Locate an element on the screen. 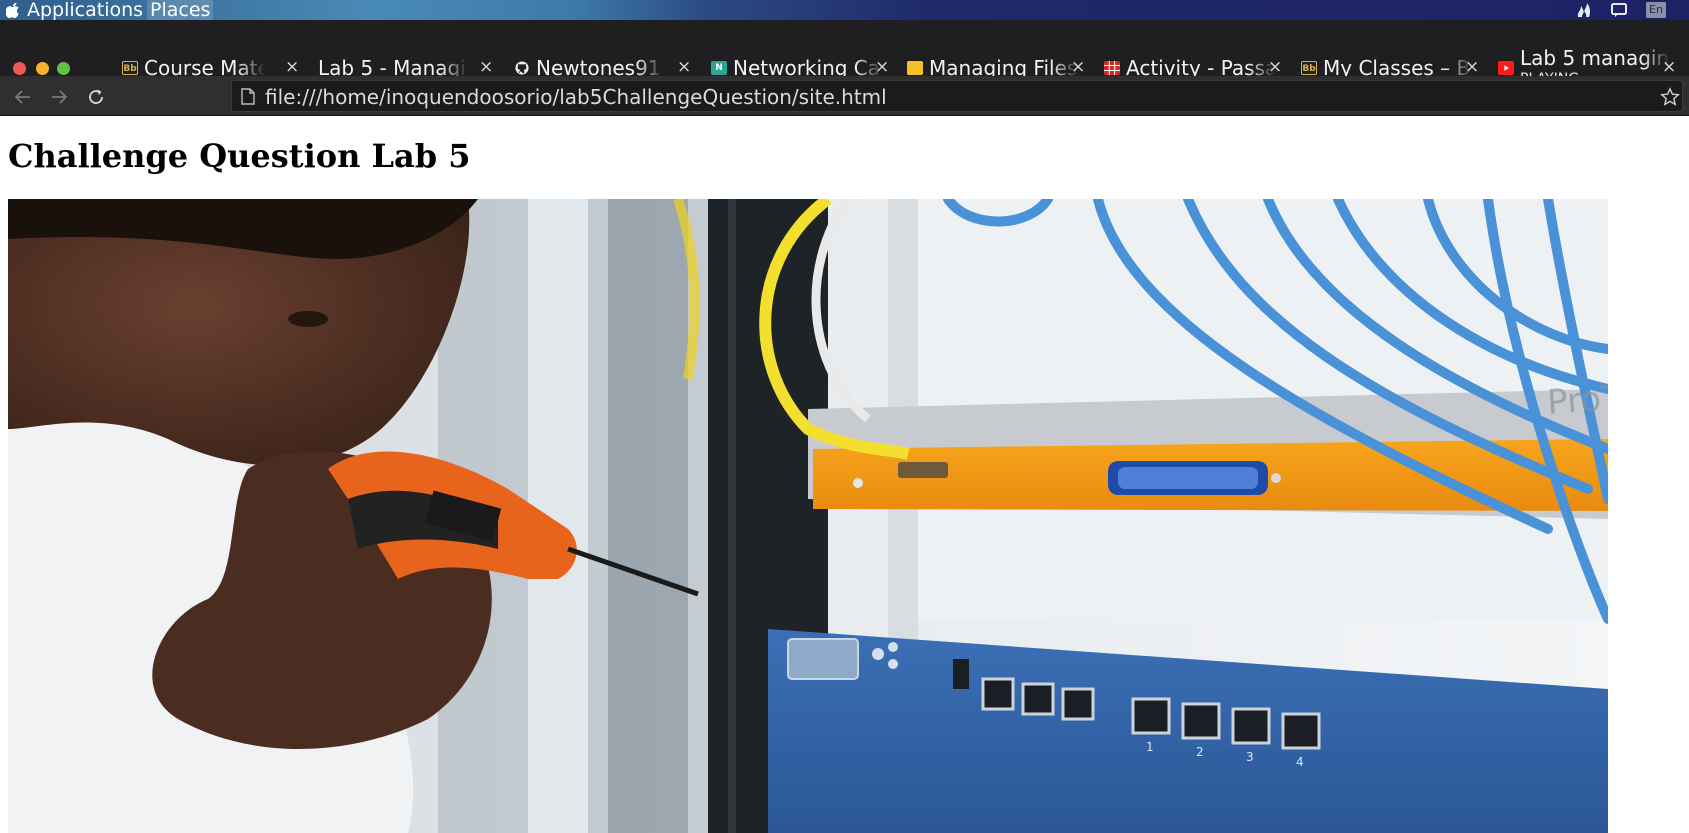 The height and width of the screenshot is (833, 1689). youtube-icon is located at coordinates (1506, 68).